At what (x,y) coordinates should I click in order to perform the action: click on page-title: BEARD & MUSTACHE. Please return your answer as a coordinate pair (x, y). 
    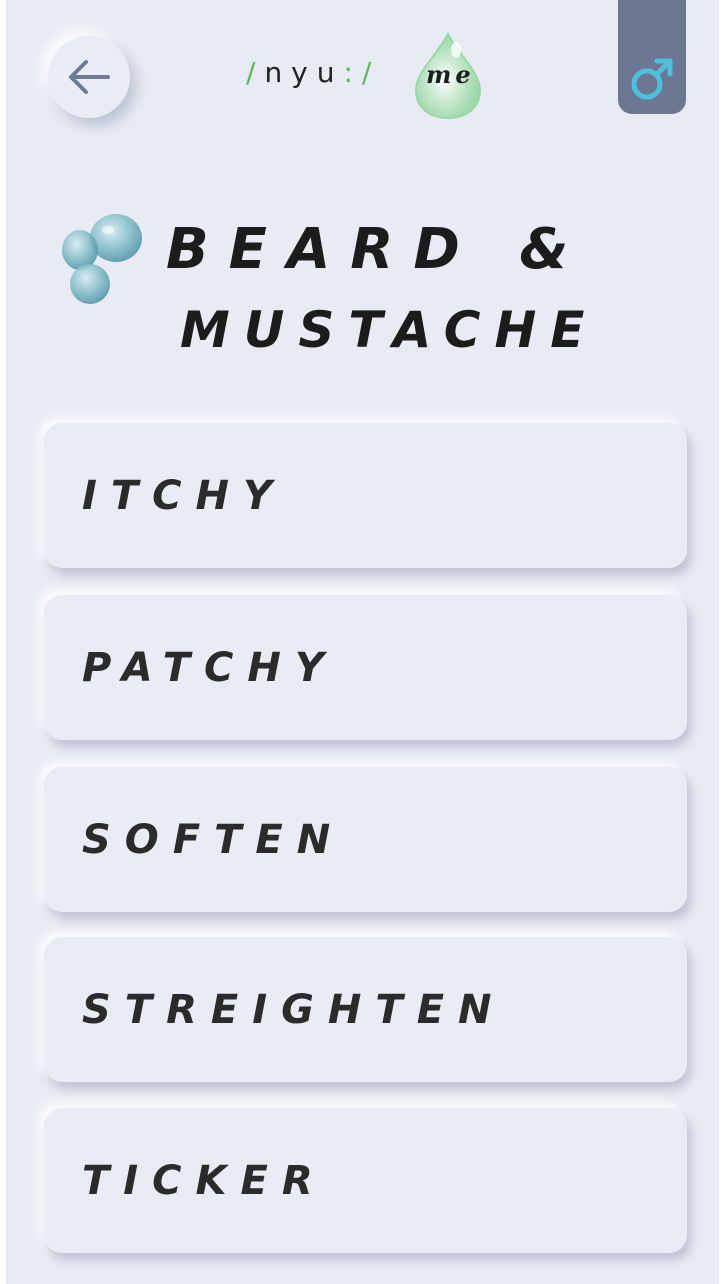
    Looking at the image, I should click on (376, 288).